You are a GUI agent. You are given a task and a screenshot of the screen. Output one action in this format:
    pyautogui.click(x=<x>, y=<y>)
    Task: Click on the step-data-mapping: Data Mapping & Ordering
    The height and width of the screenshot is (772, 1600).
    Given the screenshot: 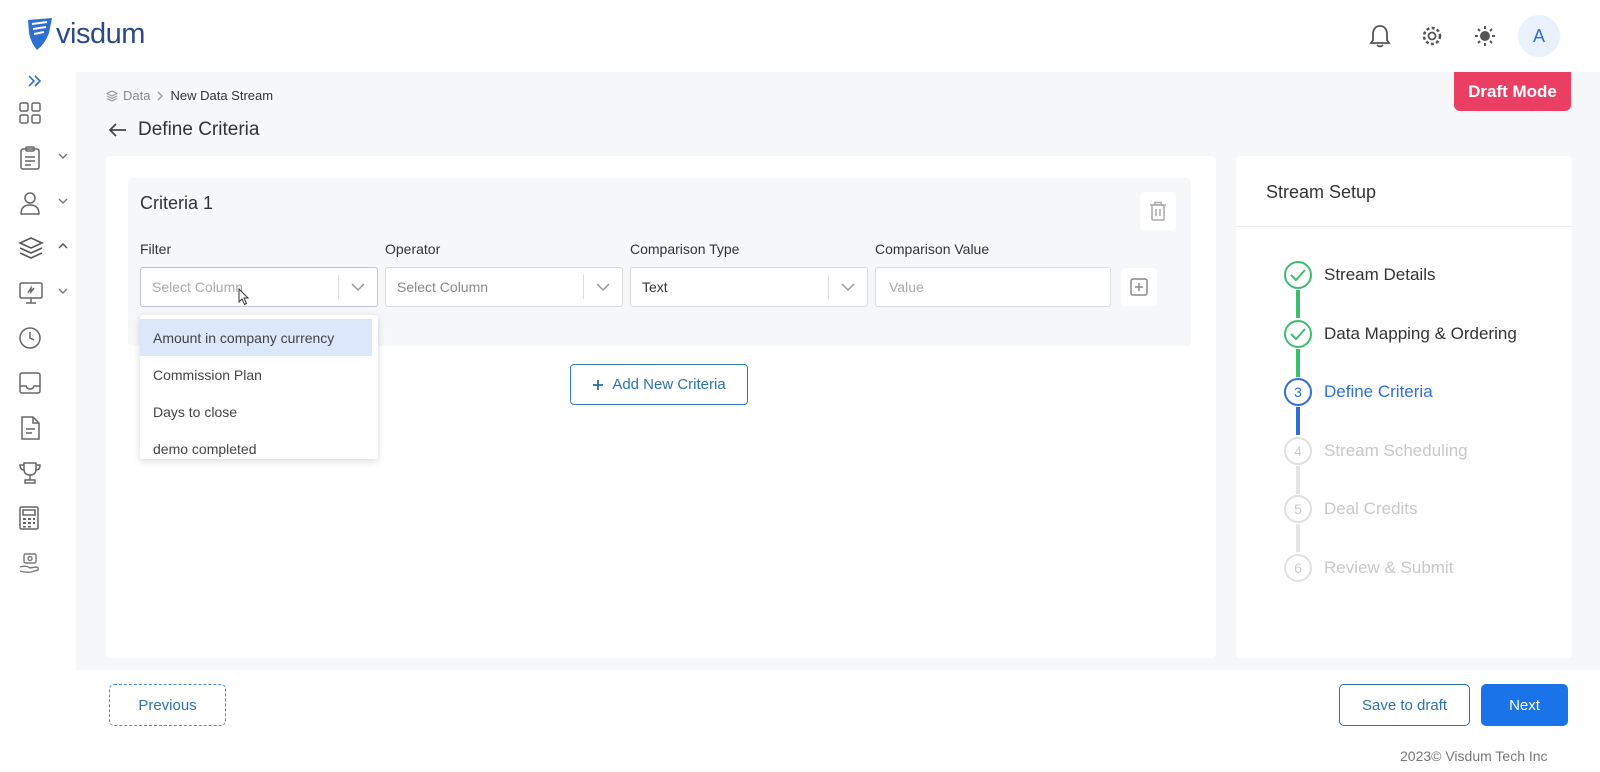 What is the action you would take?
    pyautogui.click(x=1400, y=334)
    